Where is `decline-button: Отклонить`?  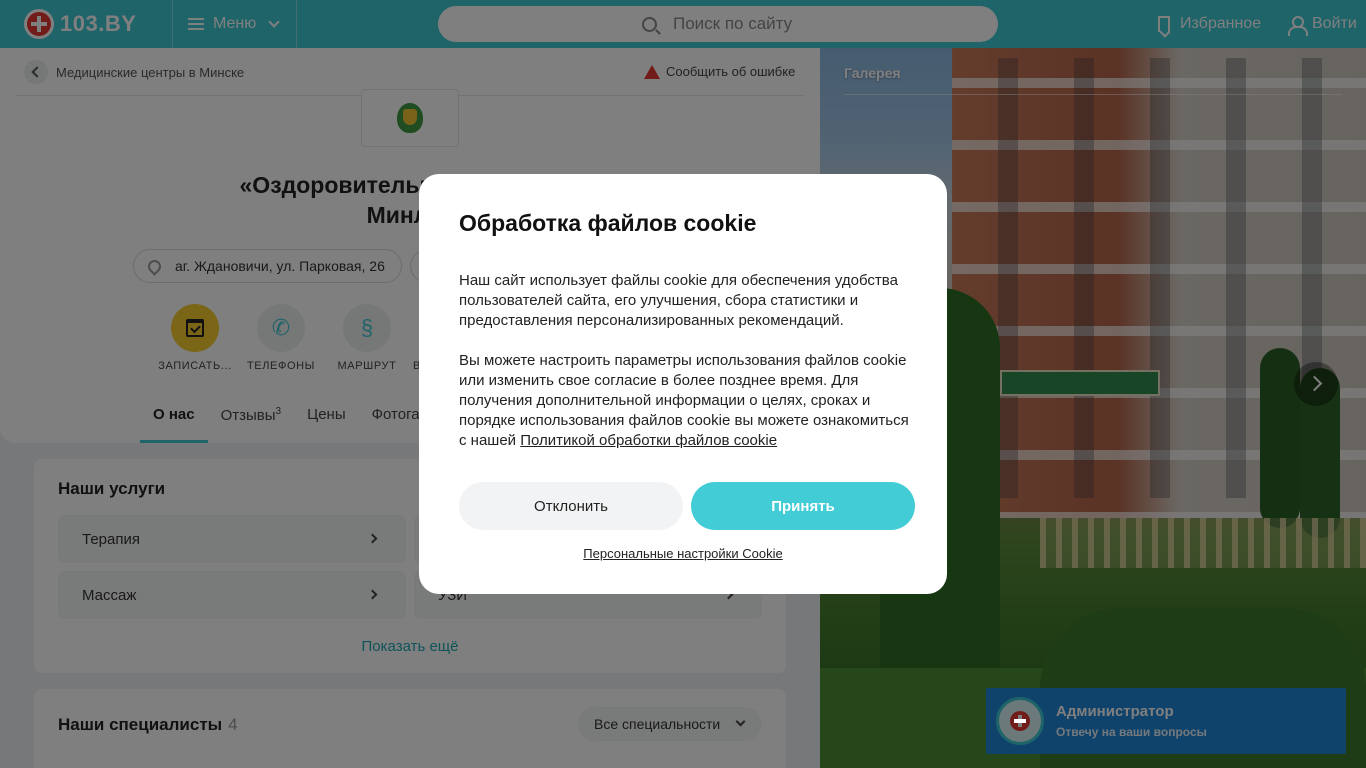 decline-button: Отклонить is located at coordinates (571, 506).